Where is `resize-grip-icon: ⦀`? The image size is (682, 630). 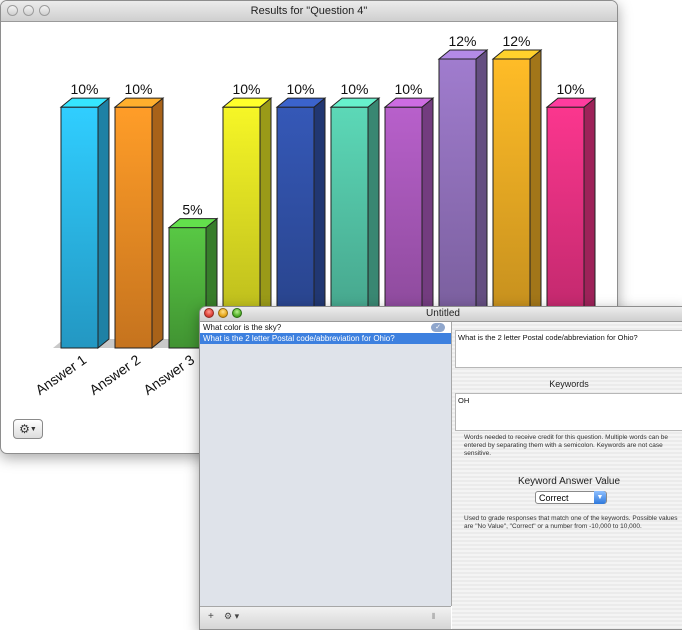
resize-grip-icon: ⦀ is located at coordinates (434, 617).